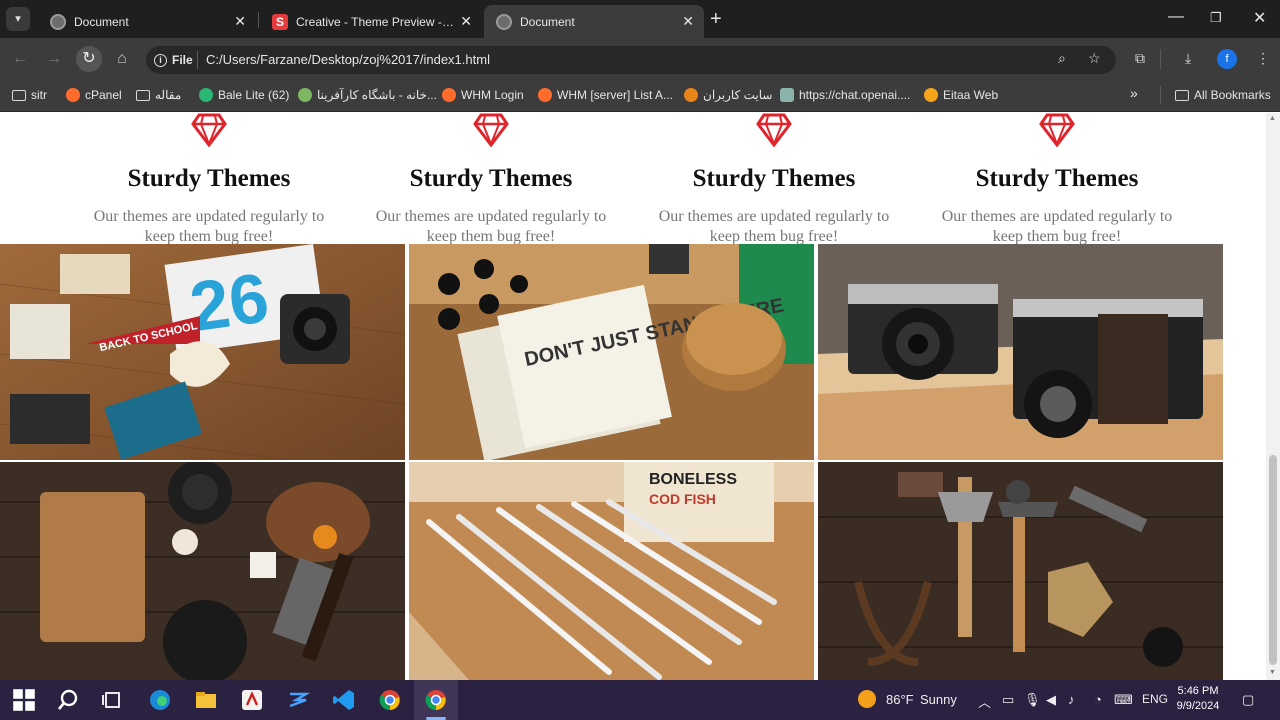 This screenshot has width=1280, height=720. What do you see at coordinates (1134, 93) in the screenshot?
I see `chevron-right-icon: »` at bounding box center [1134, 93].